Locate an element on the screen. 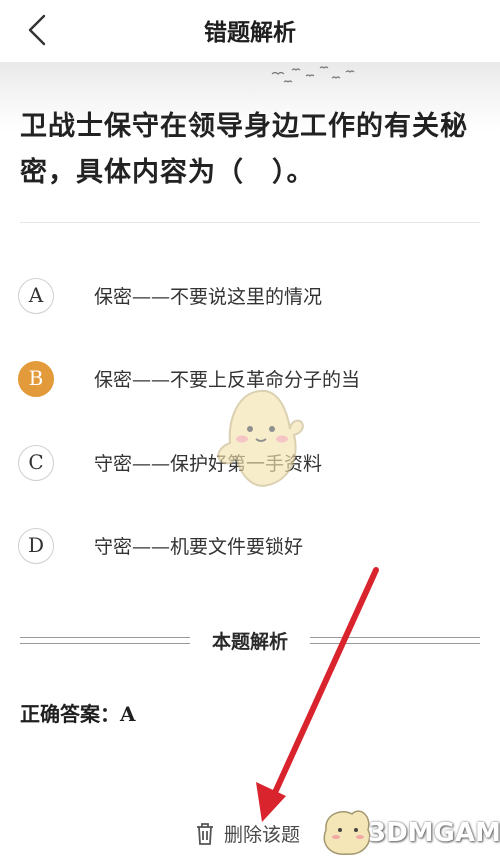 Image resolution: width=500 pixels, height=862 pixels. birds-decoration is located at coordinates (313, 74).